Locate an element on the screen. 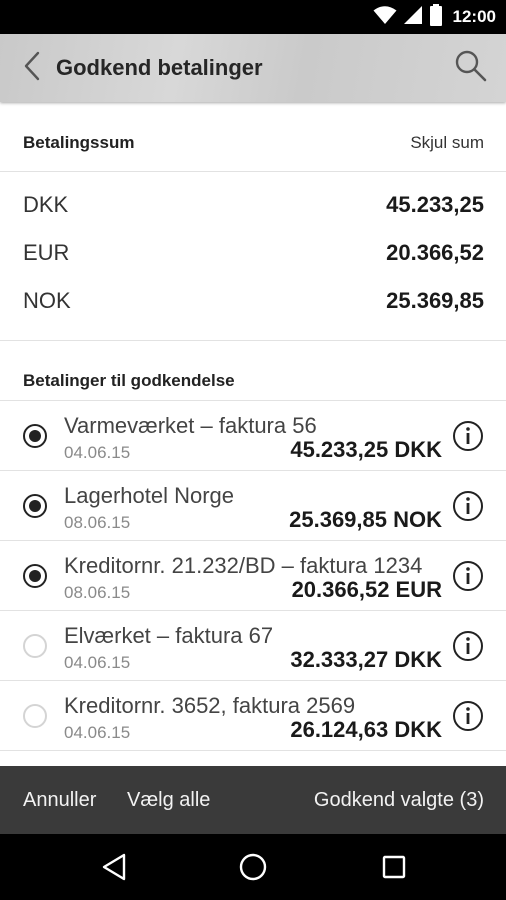 This screenshot has width=506, height=900. approve-selected-button: Godkend valgte (3) is located at coordinates (399, 800).